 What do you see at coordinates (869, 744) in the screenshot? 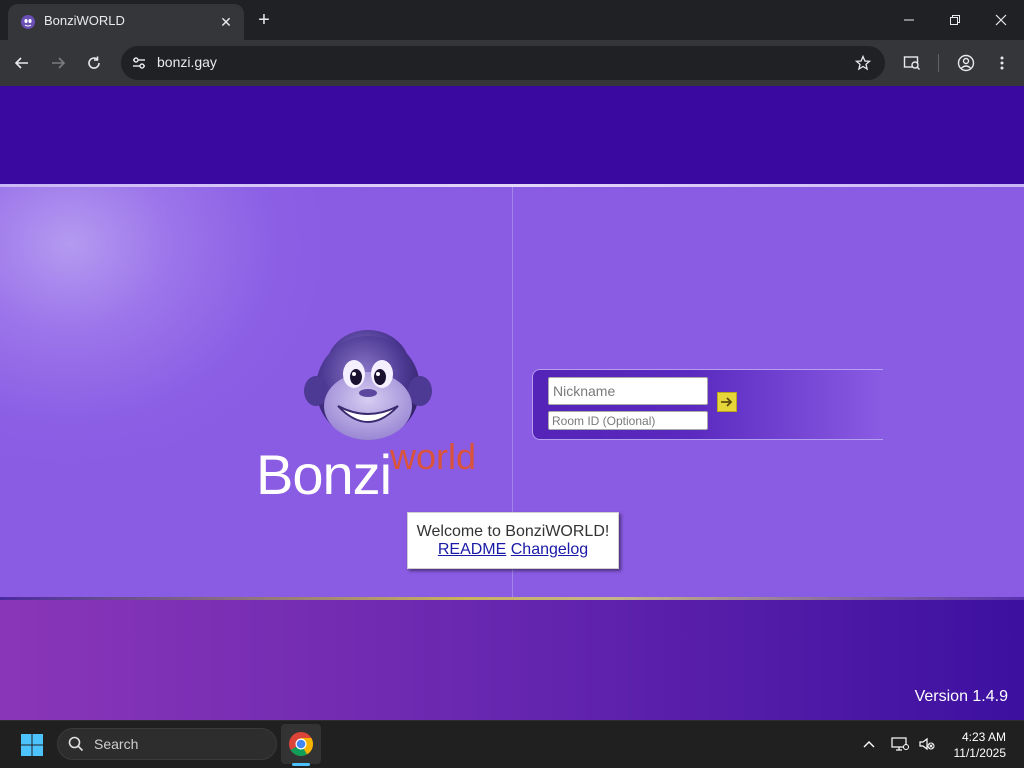
I see `chevron-up-icon` at bounding box center [869, 744].